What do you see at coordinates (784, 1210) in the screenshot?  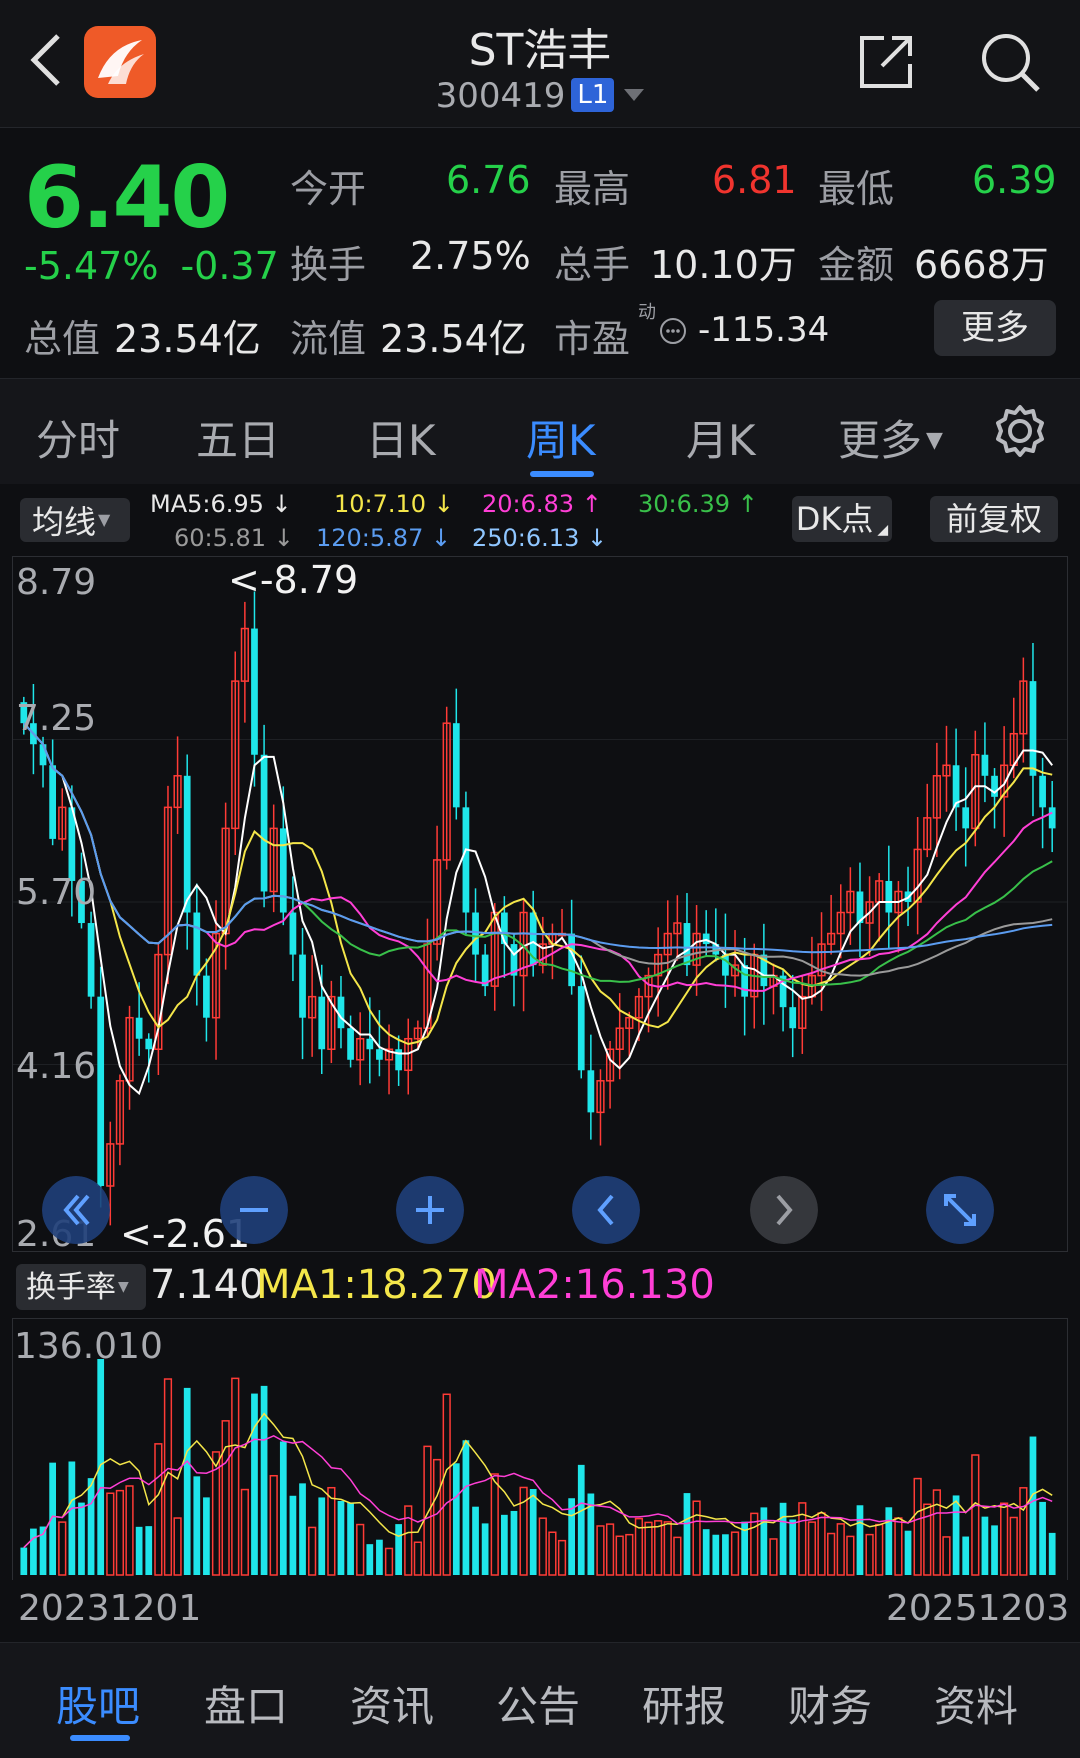 I see `scroll-right-button` at bounding box center [784, 1210].